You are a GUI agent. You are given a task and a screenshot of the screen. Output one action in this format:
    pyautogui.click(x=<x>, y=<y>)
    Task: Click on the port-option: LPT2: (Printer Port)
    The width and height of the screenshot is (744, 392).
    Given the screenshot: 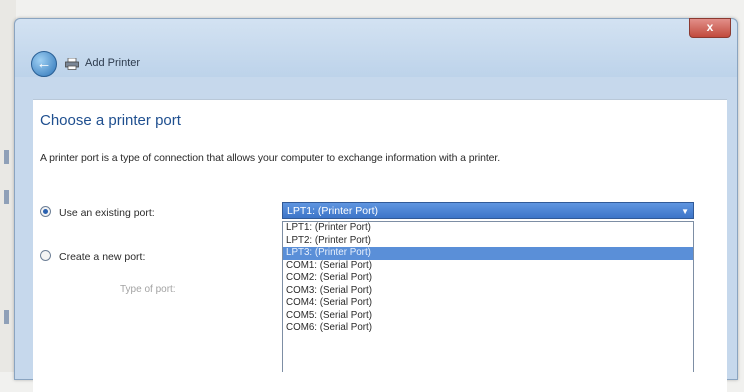 What is the action you would take?
    pyautogui.click(x=488, y=241)
    